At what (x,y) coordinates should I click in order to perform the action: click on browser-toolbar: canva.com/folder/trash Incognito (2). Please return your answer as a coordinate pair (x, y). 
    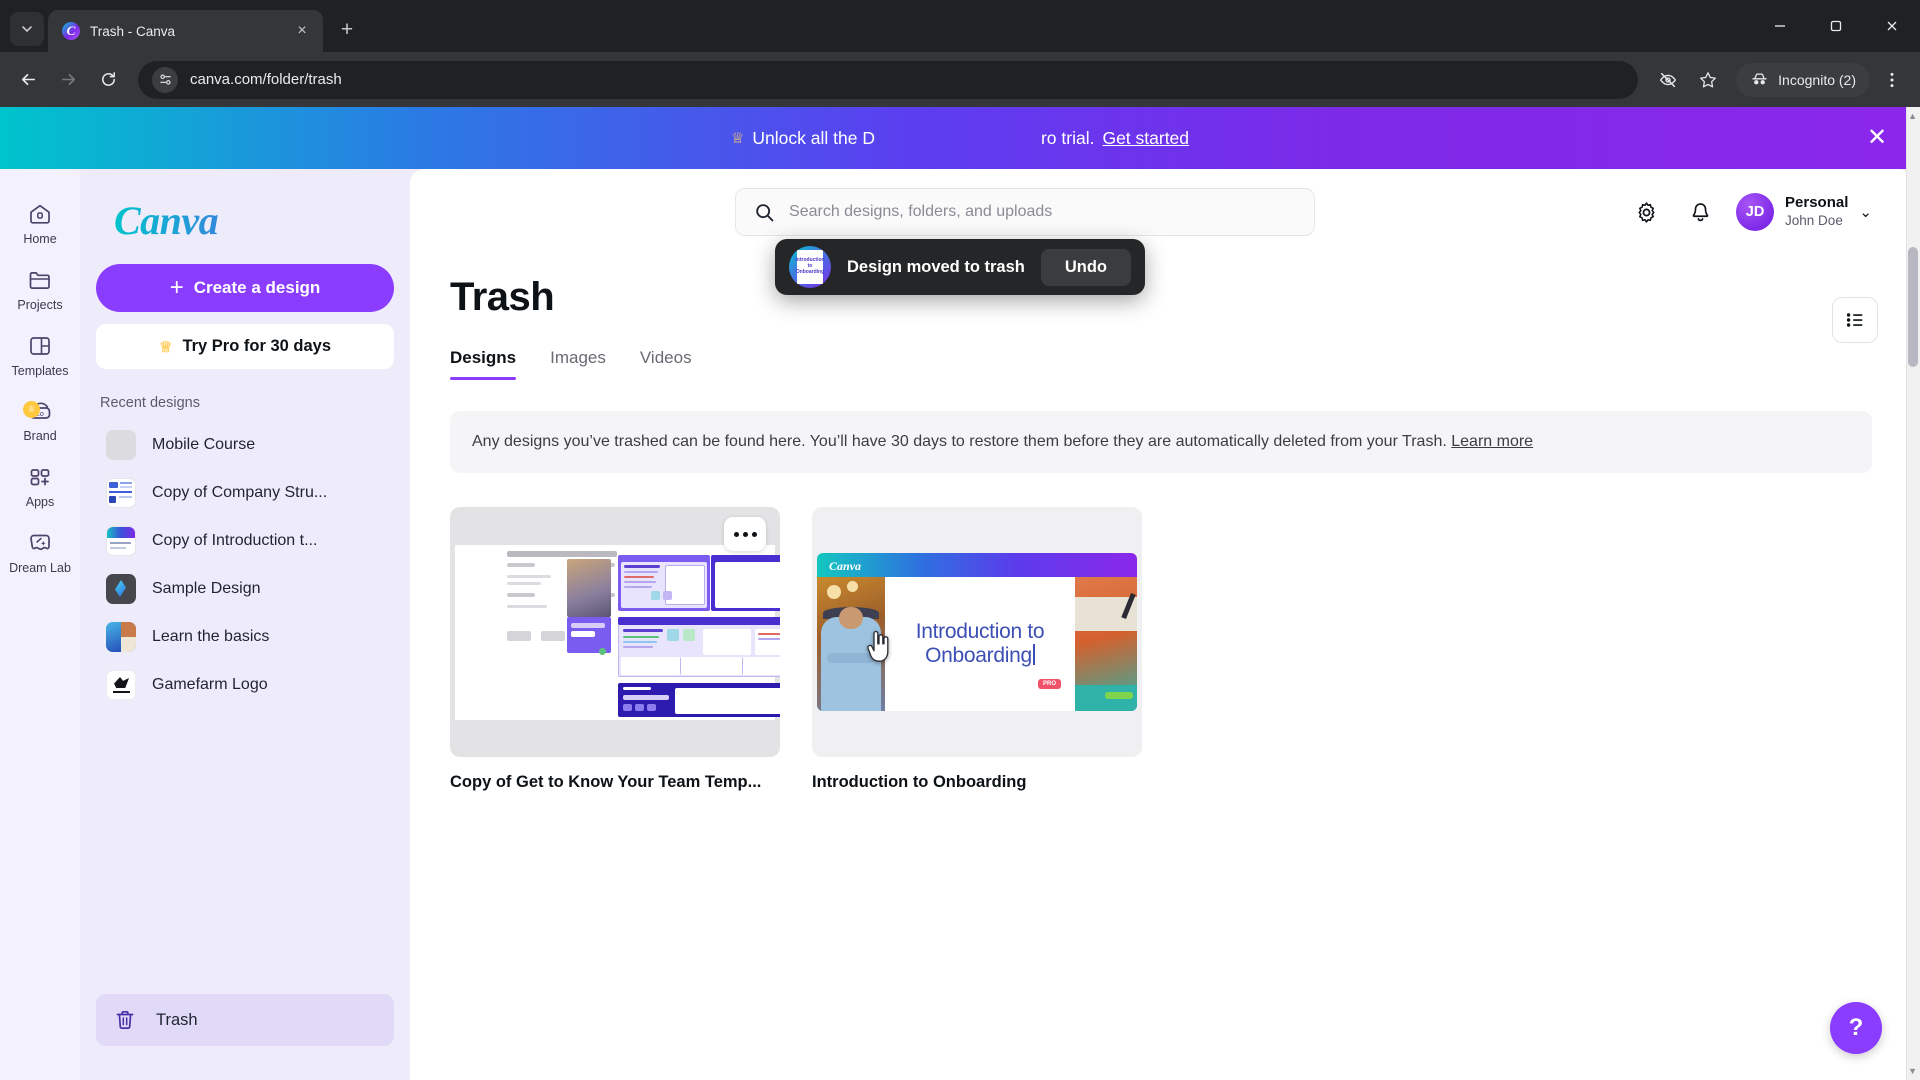
    Looking at the image, I should click on (960, 79).